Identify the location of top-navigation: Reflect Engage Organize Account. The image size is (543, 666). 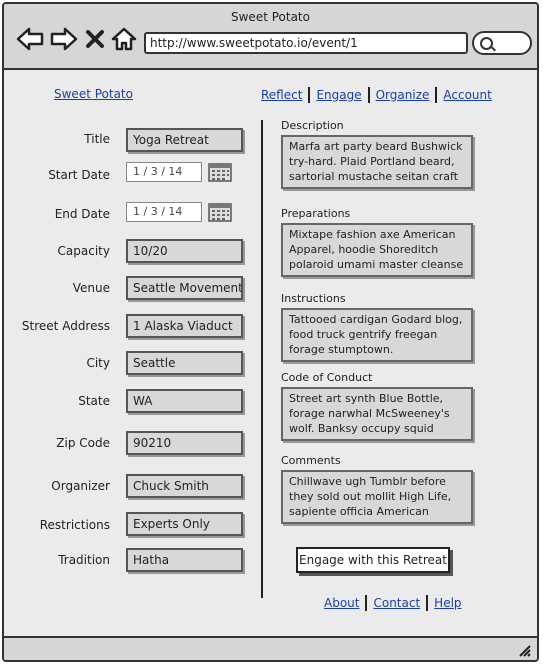
(376, 95).